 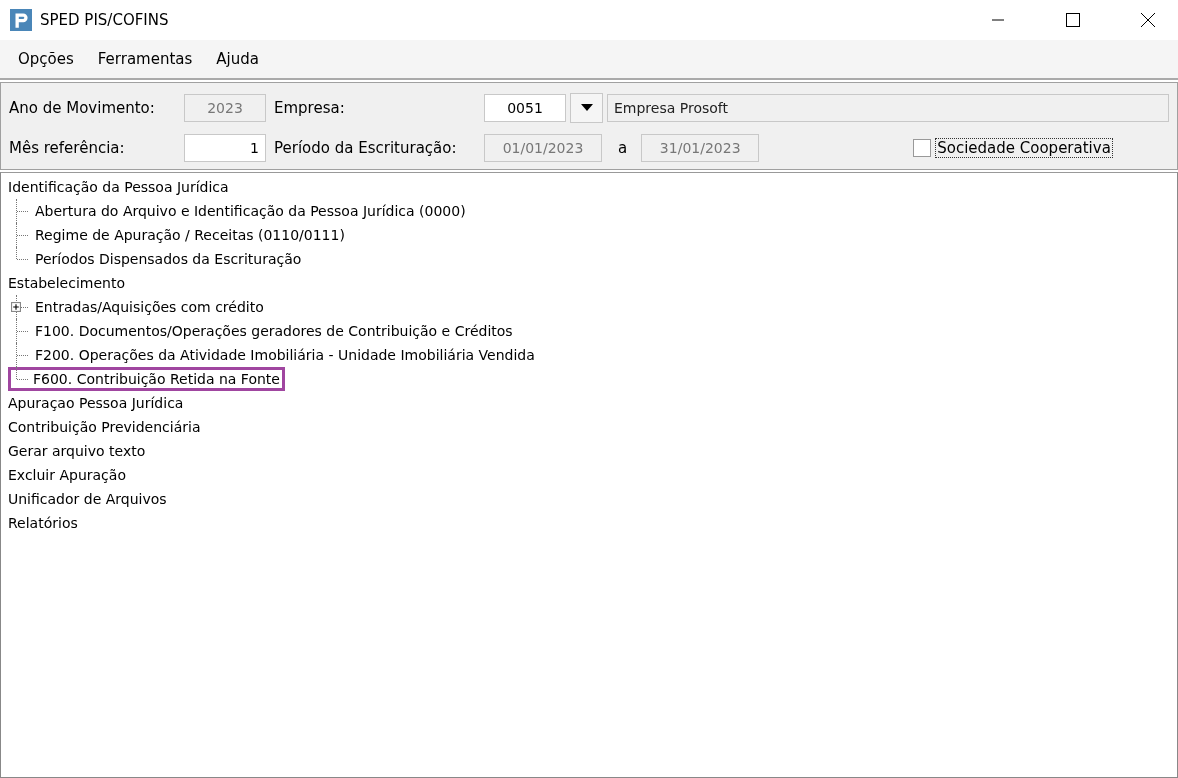 I want to click on expand-icon, so click(x=16, y=307).